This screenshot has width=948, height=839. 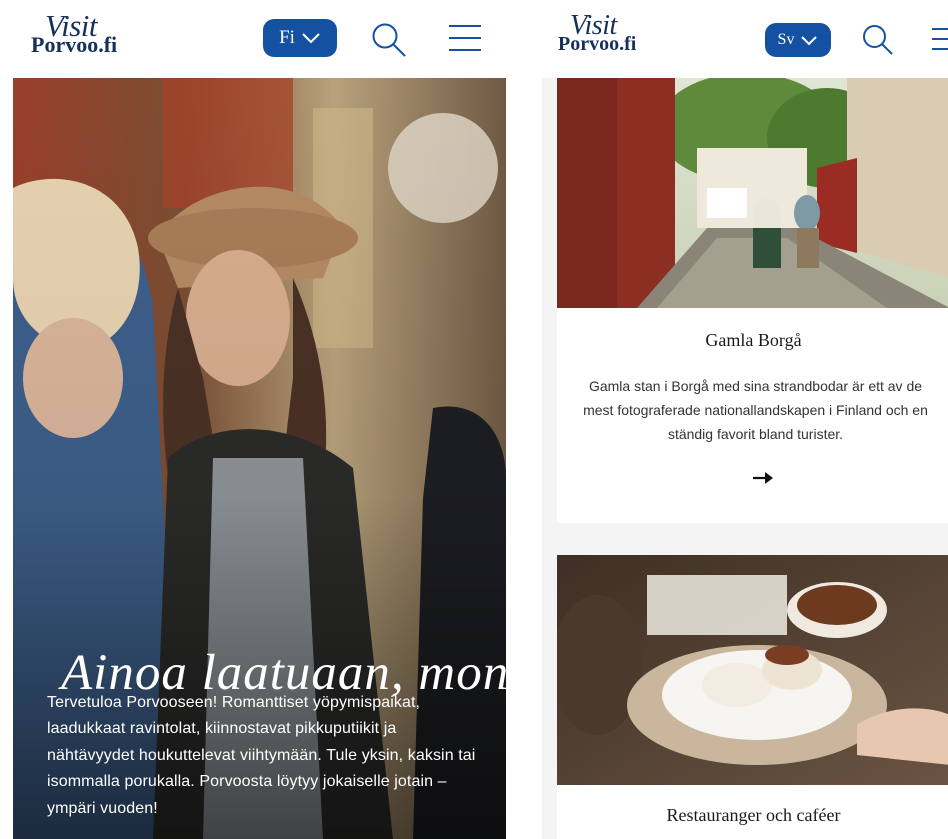 What do you see at coordinates (300, 38) in the screenshot?
I see `language-selector: Fi` at bounding box center [300, 38].